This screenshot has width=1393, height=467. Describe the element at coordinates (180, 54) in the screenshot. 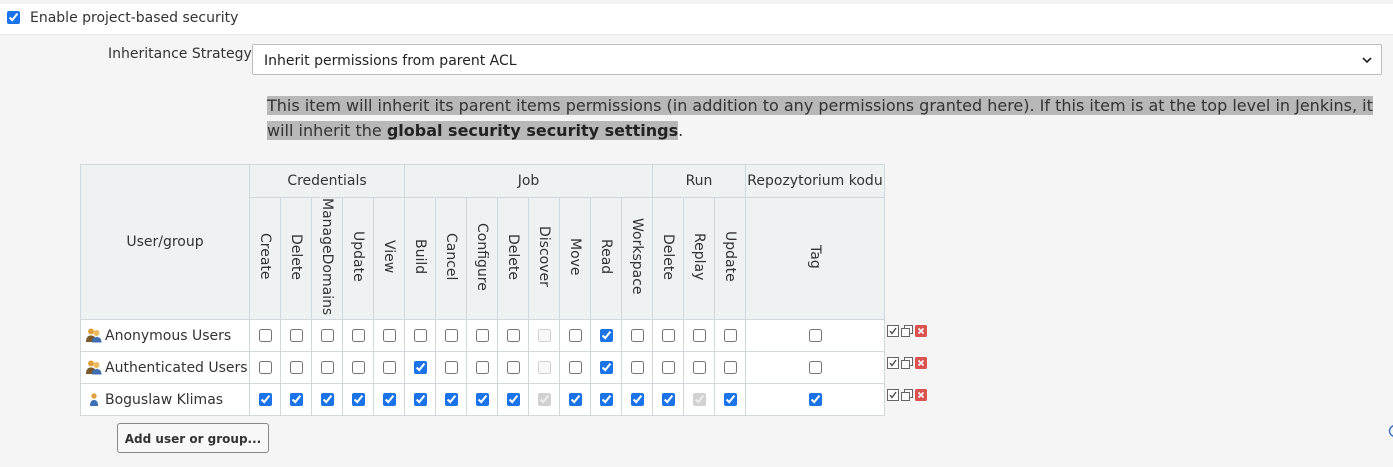

I see `inheritance-strategy-label: Inheritance Strategy` at that location.